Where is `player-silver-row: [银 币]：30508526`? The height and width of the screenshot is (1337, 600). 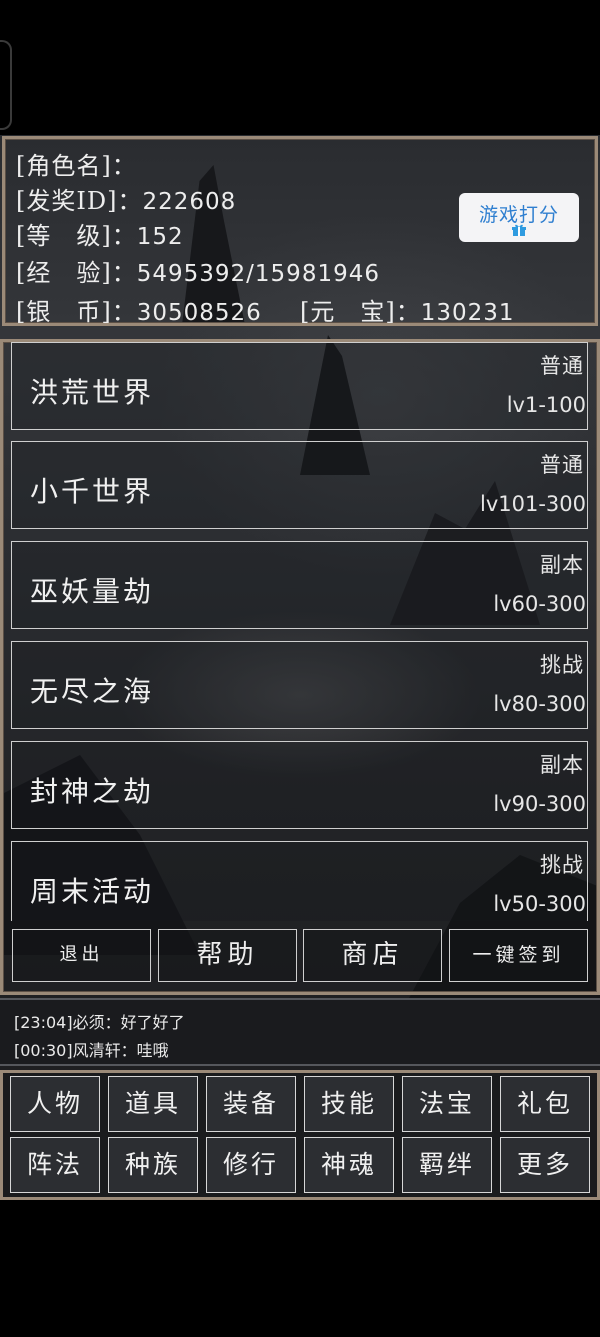
player-silver-row: [银 币]：30508526 is located at coordinates (139, 309).